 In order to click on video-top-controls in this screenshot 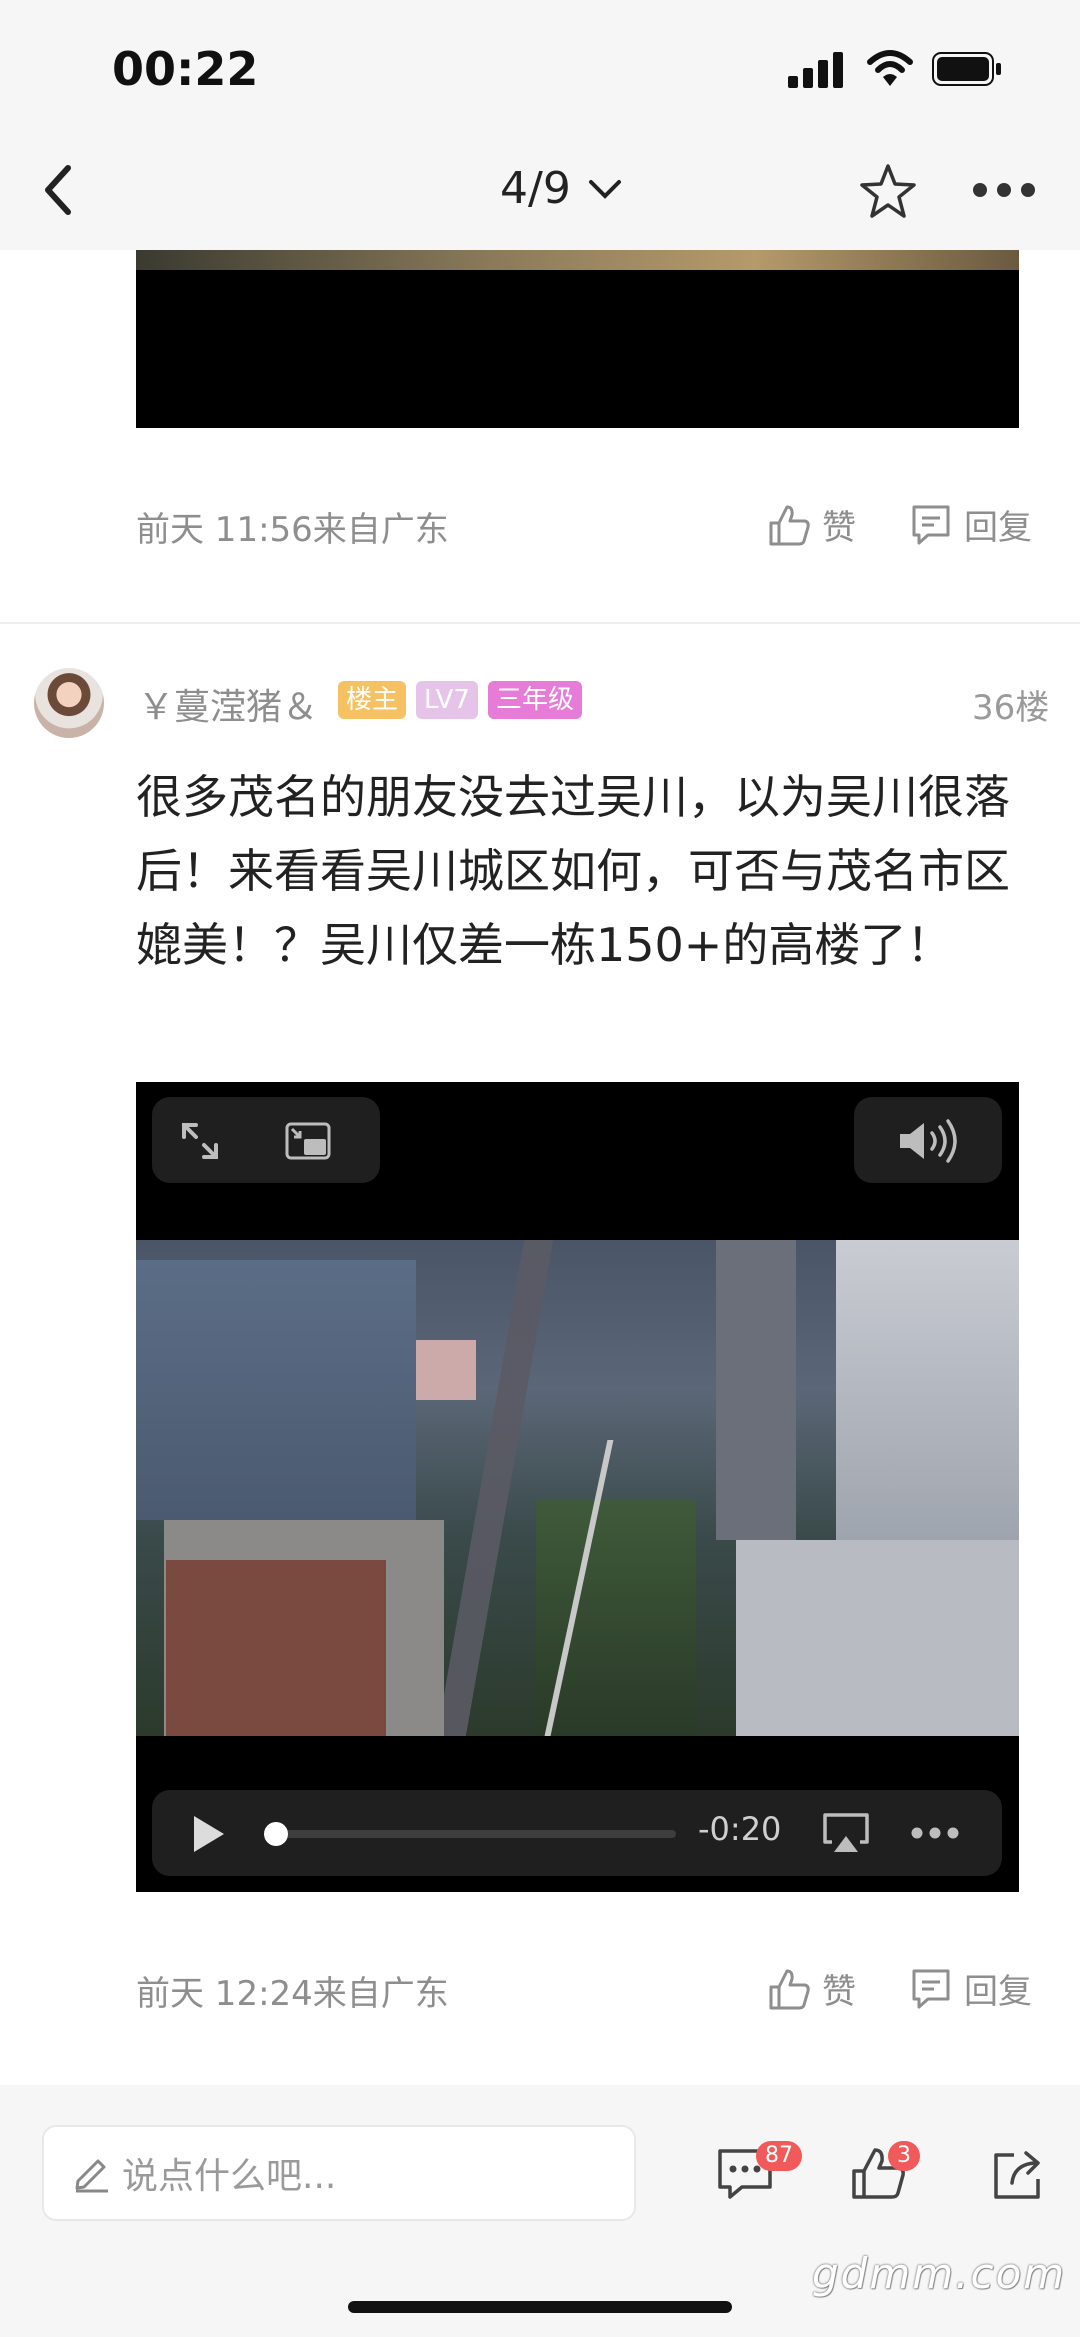, I will do `click(266, 1140)`.